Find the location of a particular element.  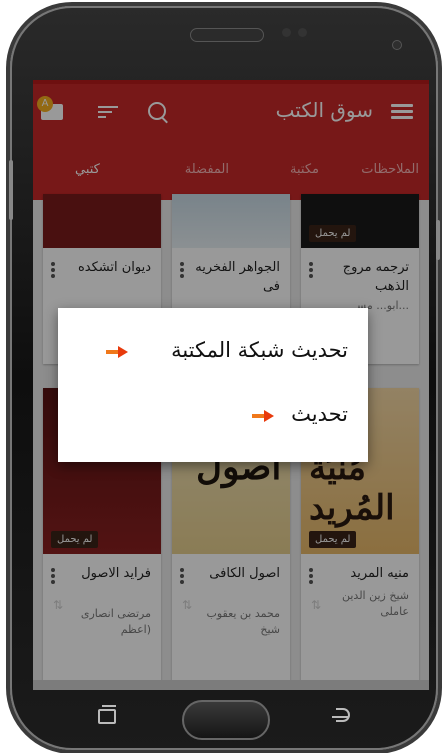

light-sensor is located at coordinates (302, 32).